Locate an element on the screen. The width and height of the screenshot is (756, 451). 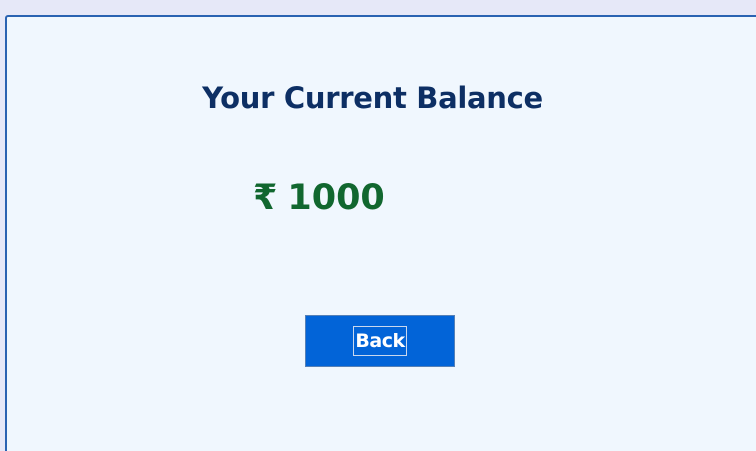
page-title: Your Current Balance is located at coordinates (372, 98).